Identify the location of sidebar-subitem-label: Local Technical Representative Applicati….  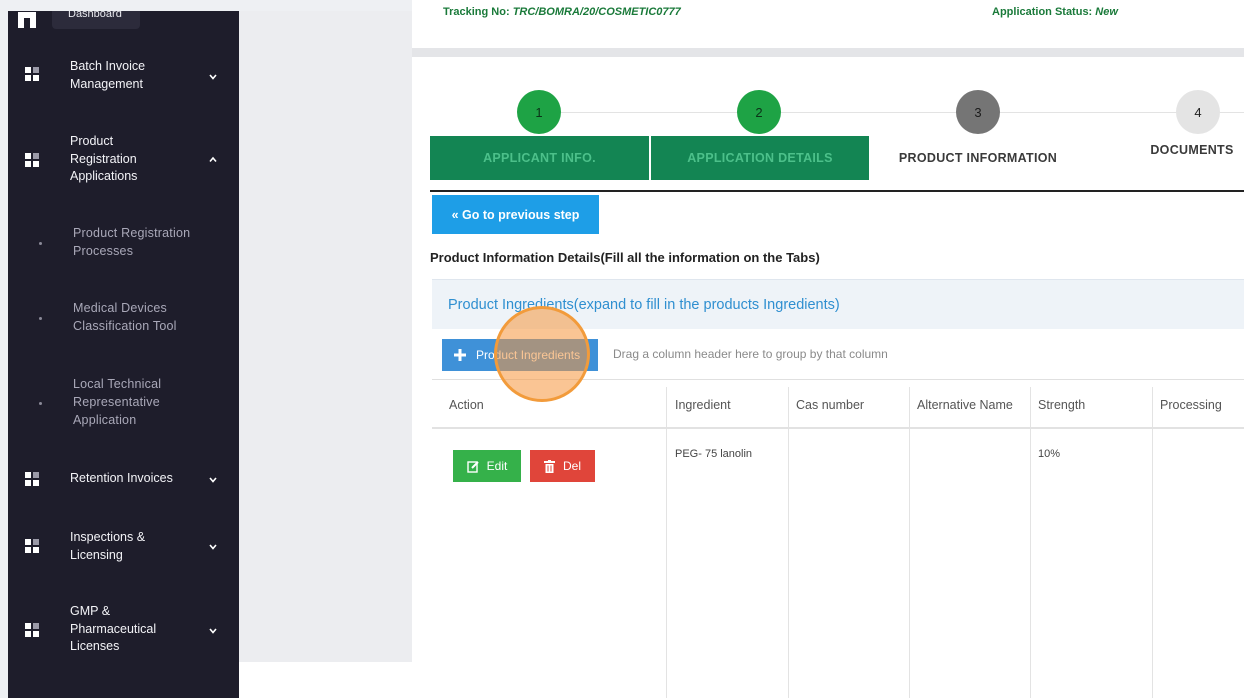
(117, 402).